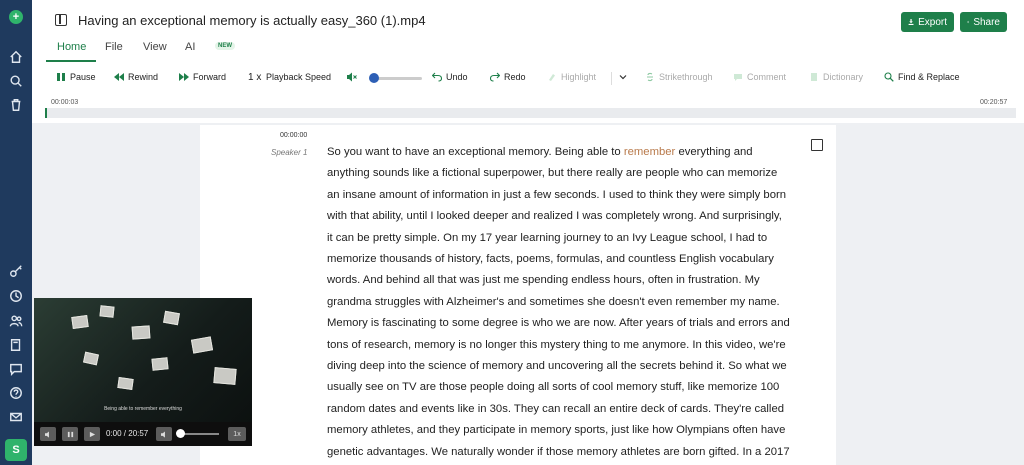 The width and height of the screenshot is (1024, 465). What do you see at coordinates (508, 77) in the screenshot?
I see `redo-button: Redo` at bounding box center [508, 77].